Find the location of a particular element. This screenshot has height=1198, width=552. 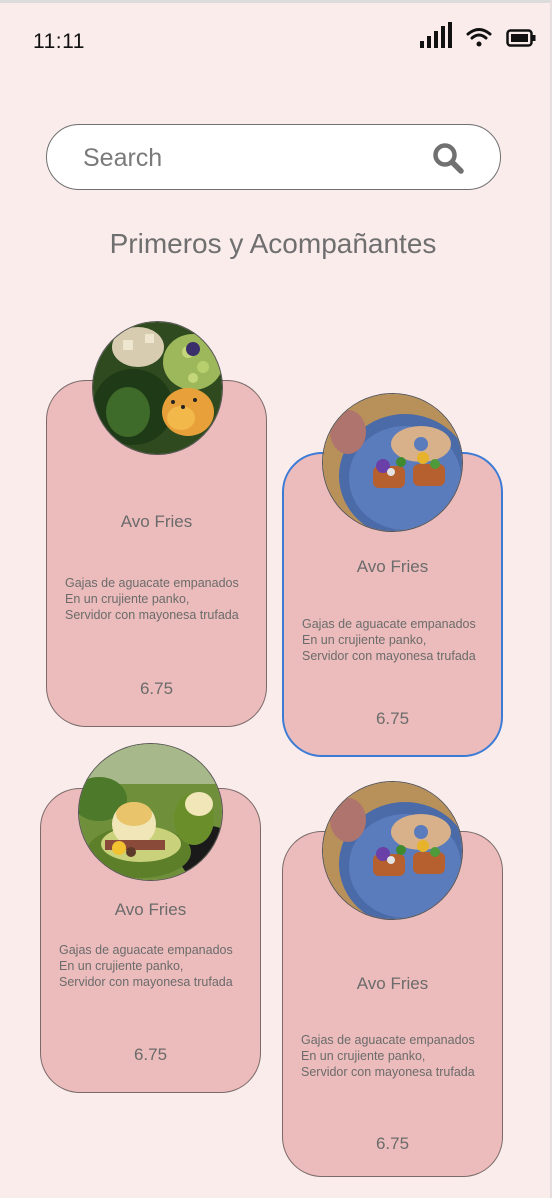

battery-icon is located at coordinates (521, 38).